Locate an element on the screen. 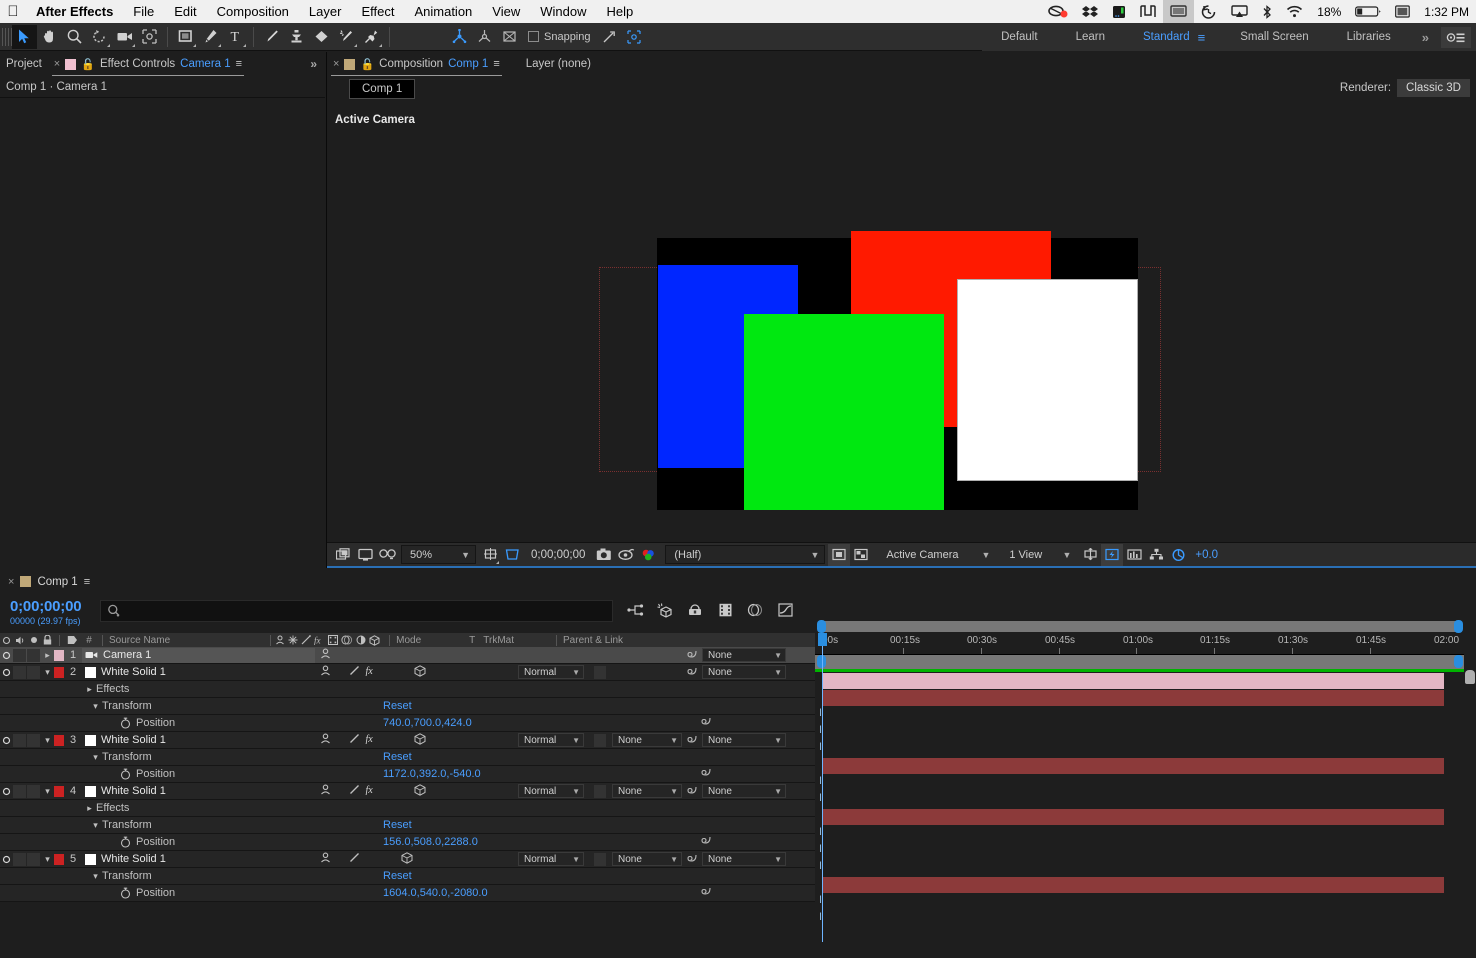  menu-edit: Edit is located at coordinates (185, 11).